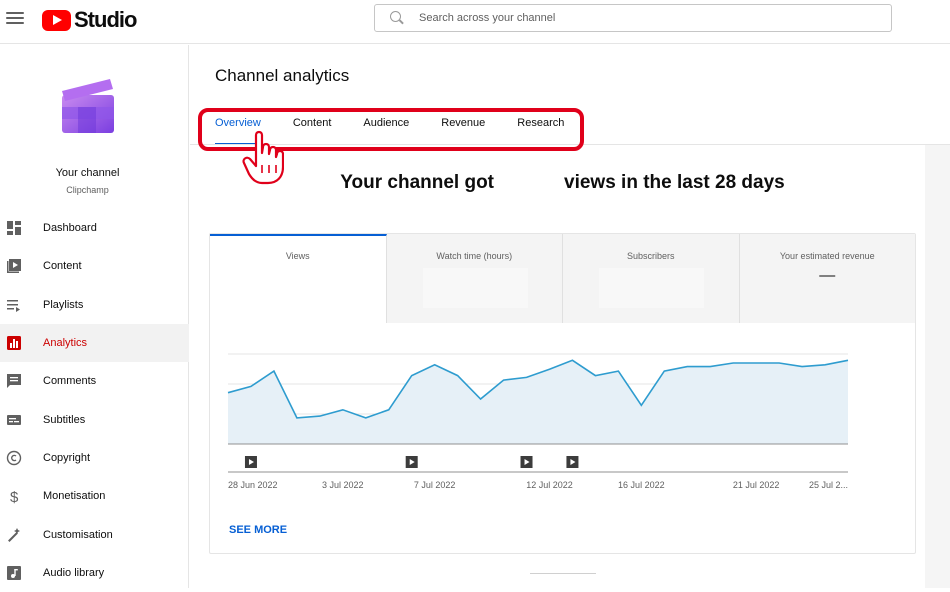  I want to click on top-bar: Studio, so click(475, 22).